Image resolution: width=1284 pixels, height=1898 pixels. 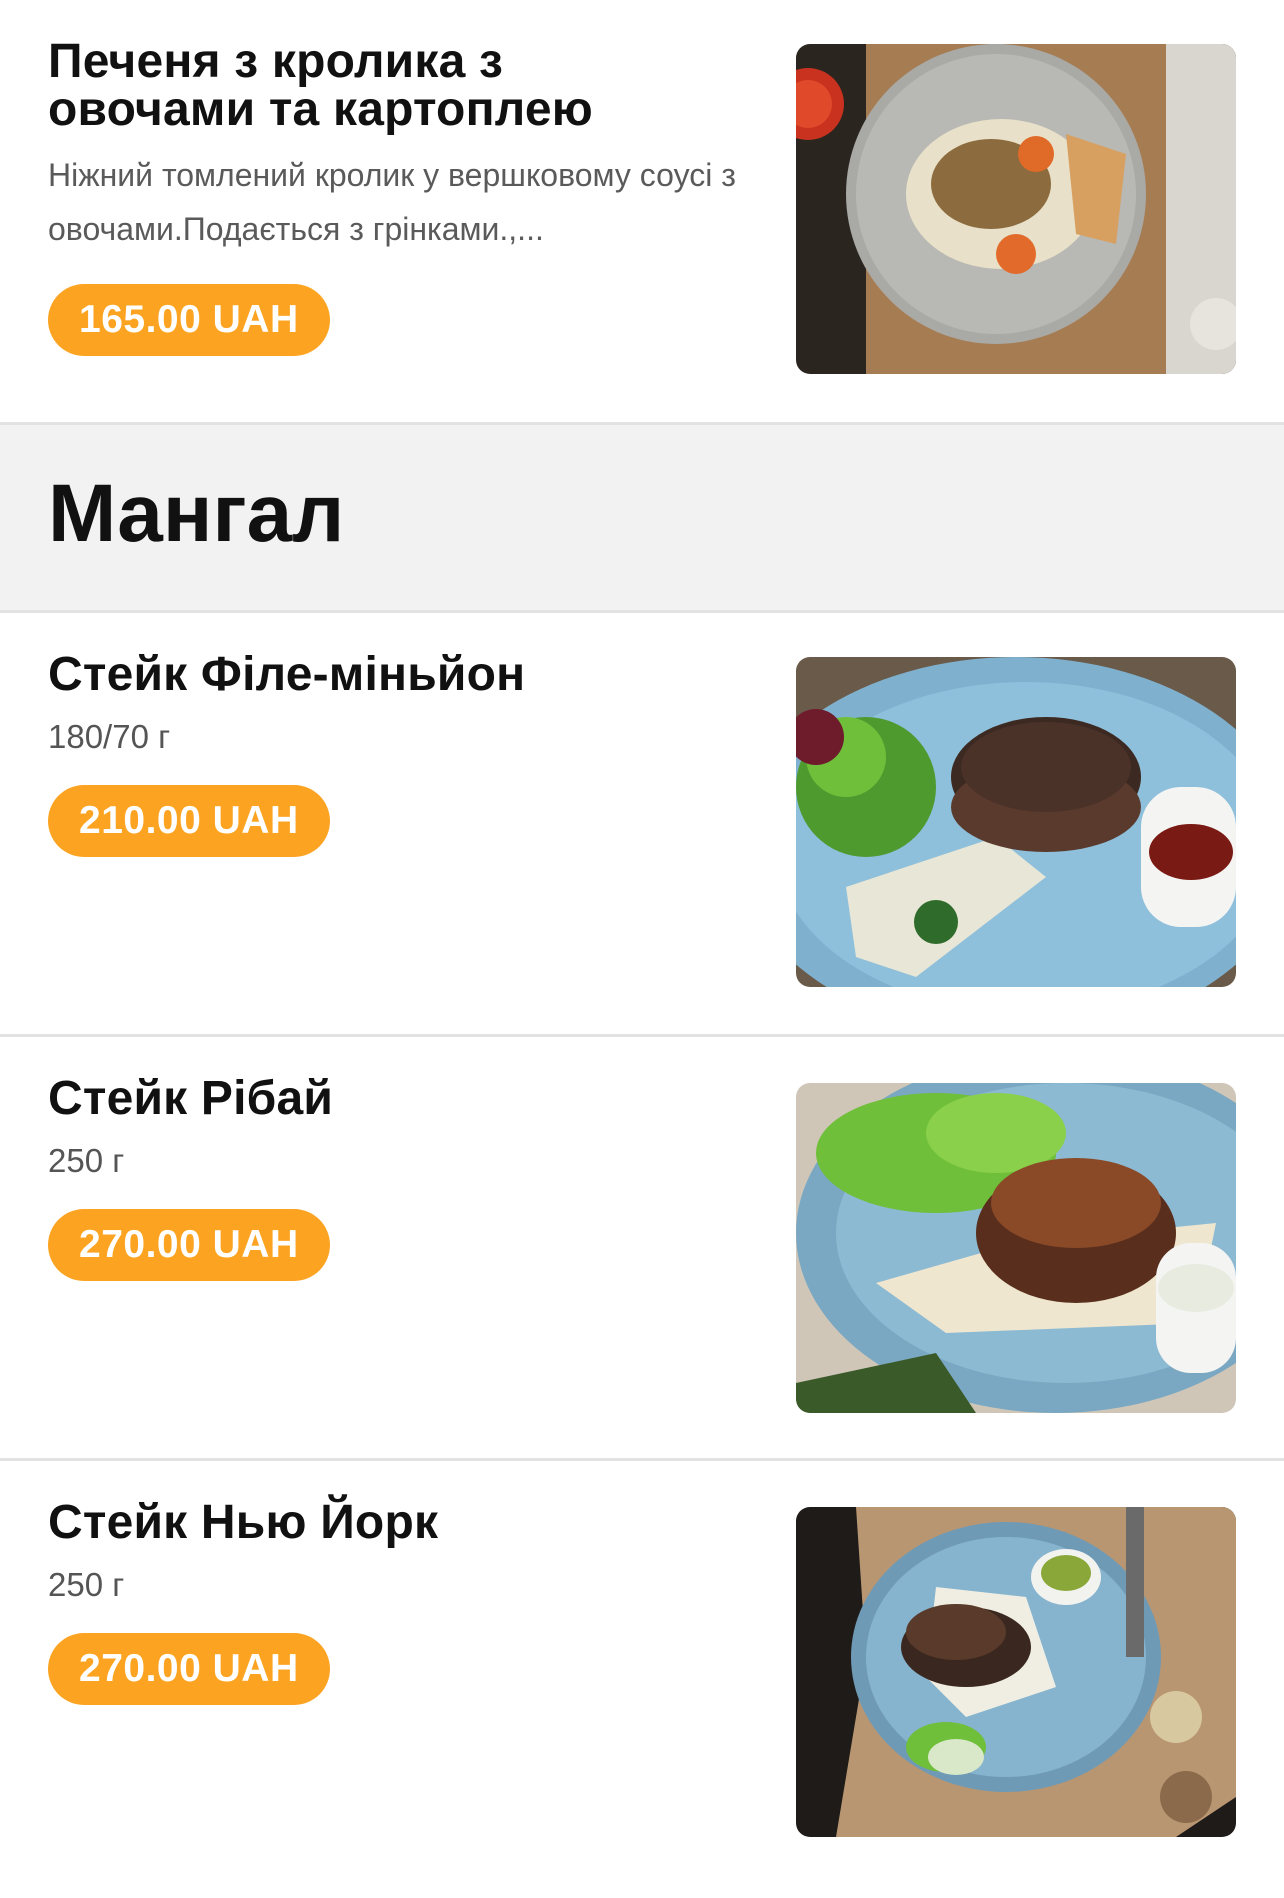 I want to click on menu-item-title: Стейк Філе-міньйон, so click(x=287, y=674).